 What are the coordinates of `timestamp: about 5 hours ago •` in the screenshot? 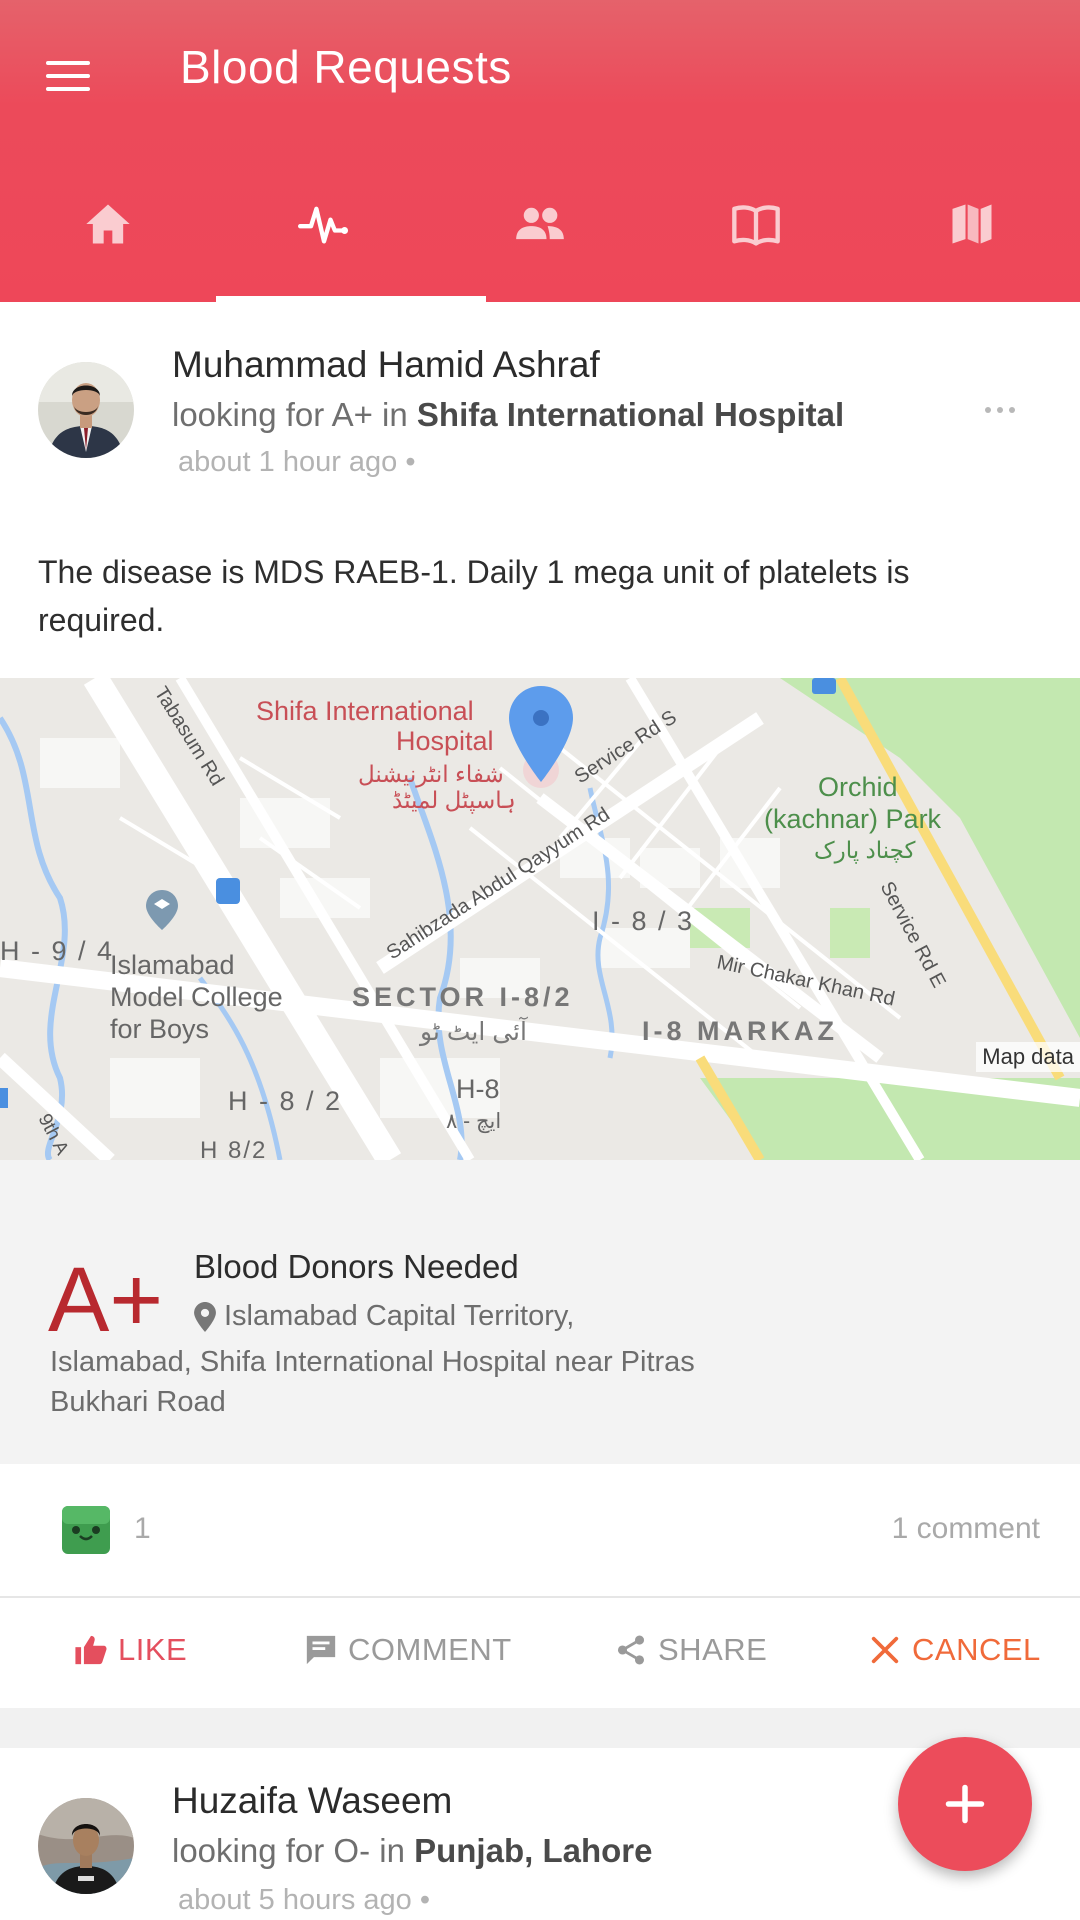 It's located at (304, 1900).